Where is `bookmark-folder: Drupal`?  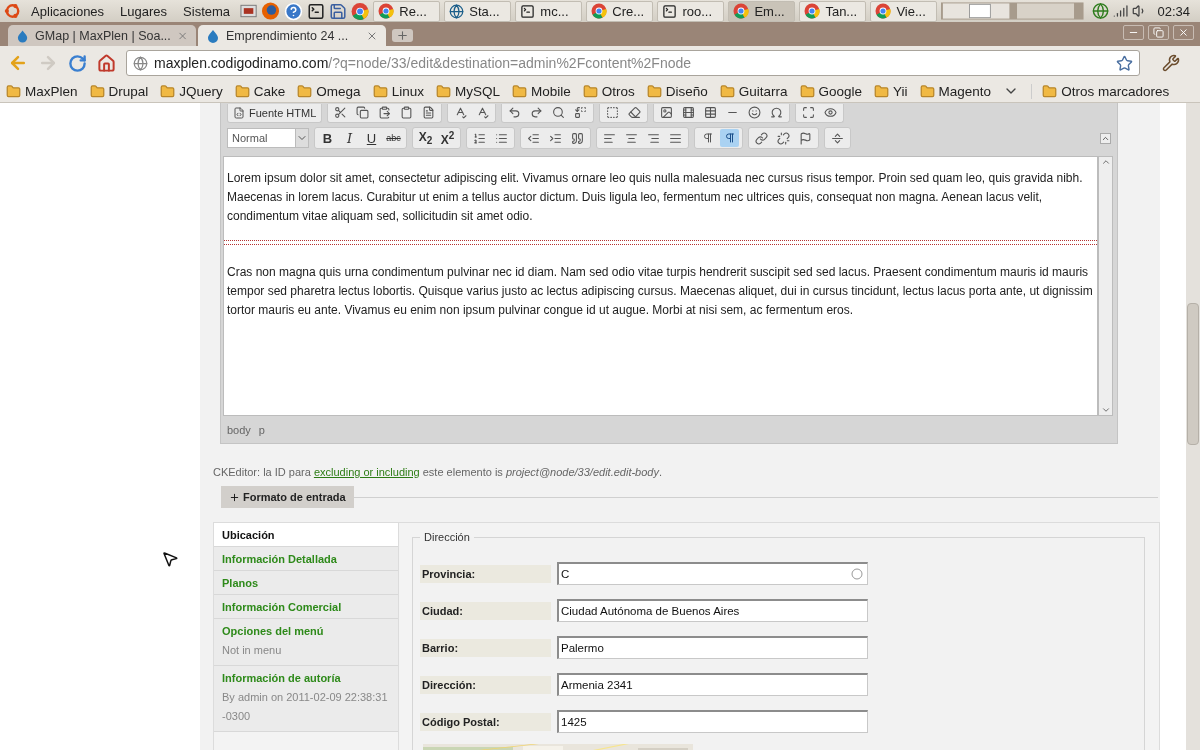
bookmark-folder: Drupal is located at coordinates (119, 91).